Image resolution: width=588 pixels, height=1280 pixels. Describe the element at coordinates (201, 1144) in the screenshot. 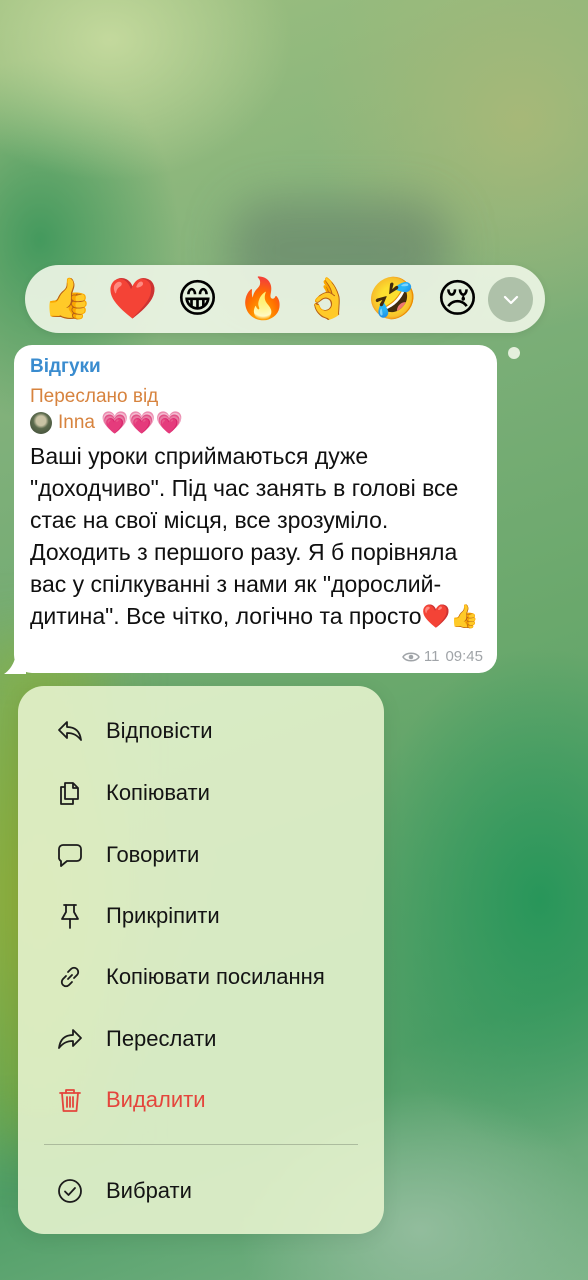

I see `menu-divider` at that location.